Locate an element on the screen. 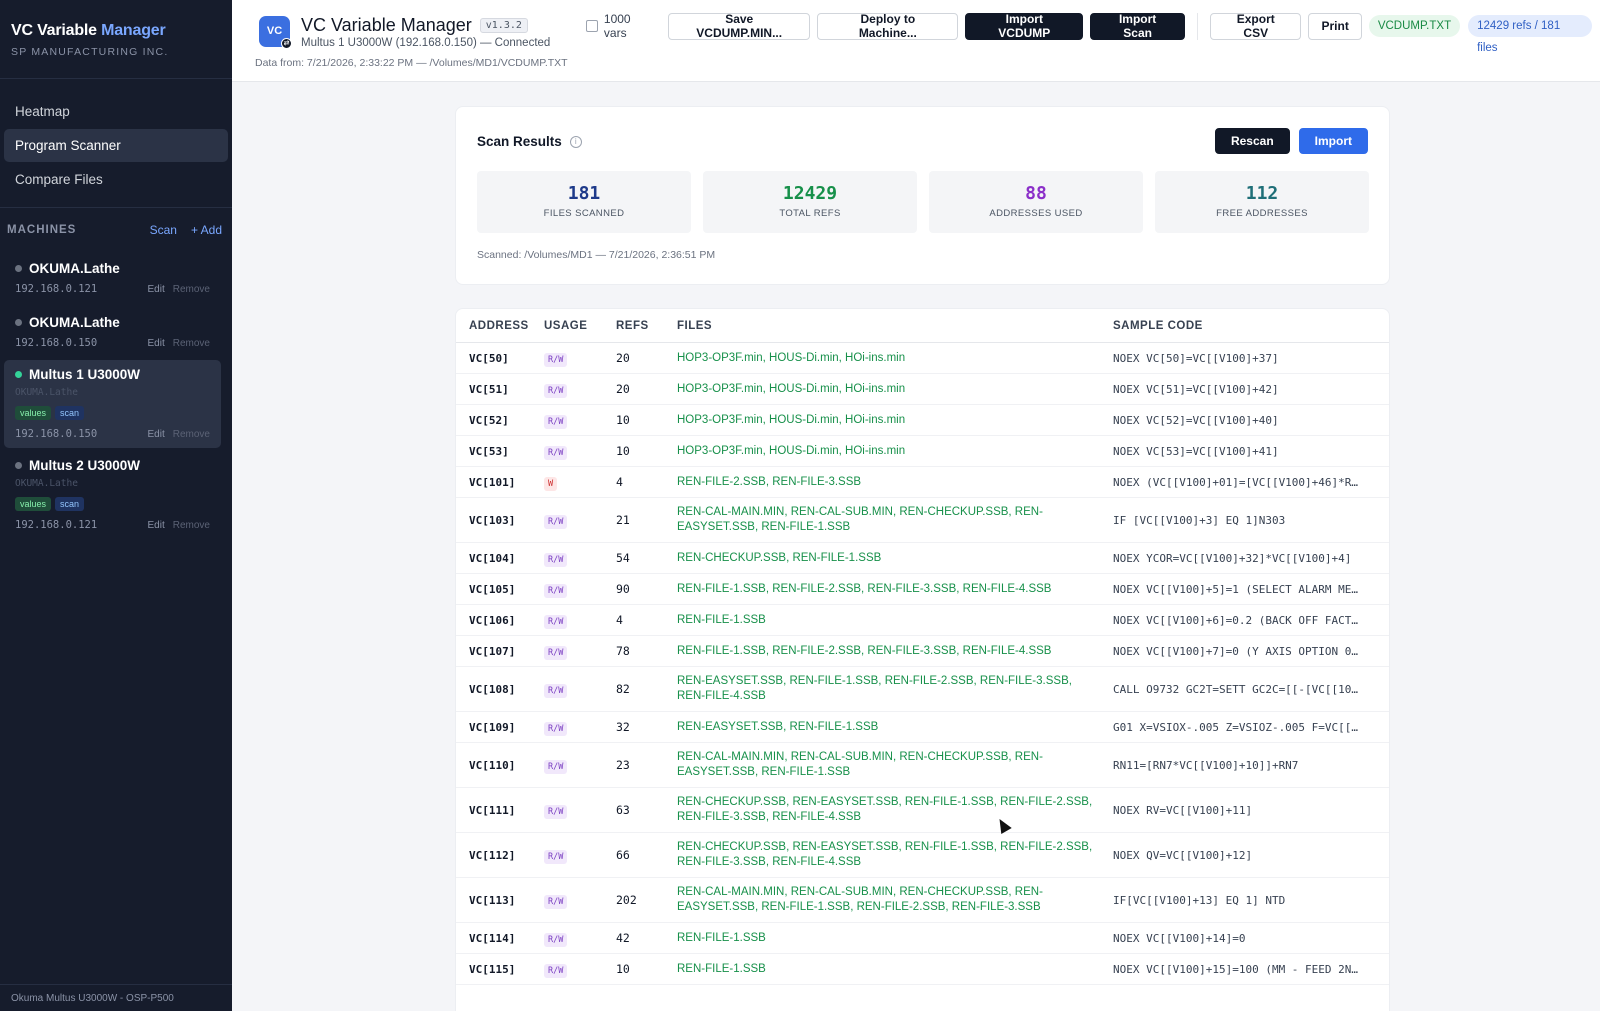 Image resolution: width=1600 pixels, height=1011 pixels. import-button: Import is located at coordinates (1333, 141).